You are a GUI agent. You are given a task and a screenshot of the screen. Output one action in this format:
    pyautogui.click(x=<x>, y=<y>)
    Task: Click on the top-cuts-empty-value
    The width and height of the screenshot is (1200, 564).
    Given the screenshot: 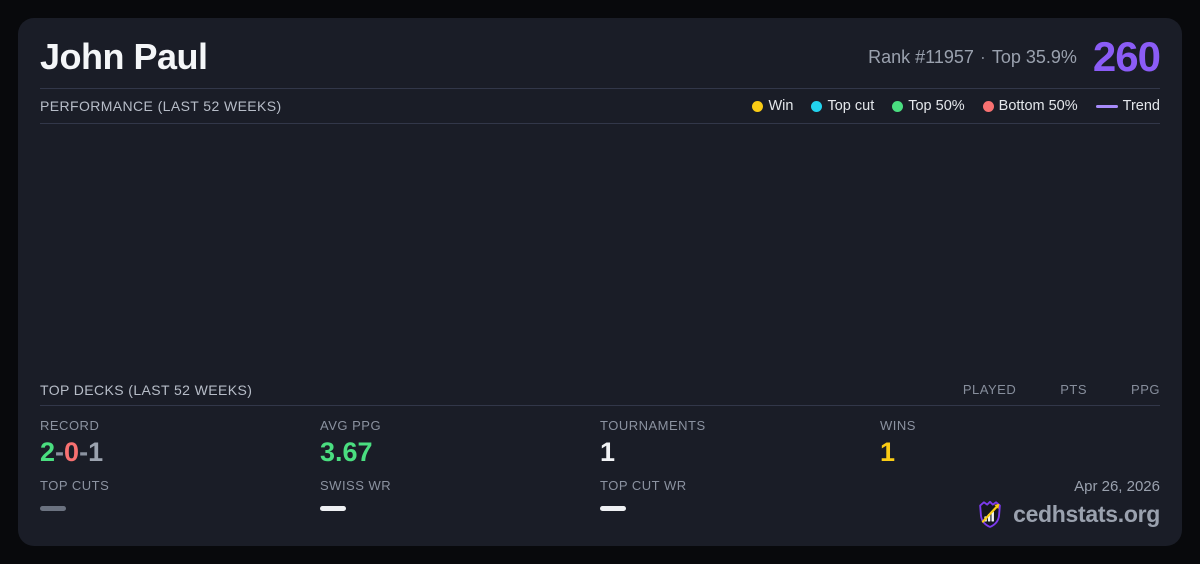 What is the action you would take?
    pyautogui.click(x=53, y=508)
    